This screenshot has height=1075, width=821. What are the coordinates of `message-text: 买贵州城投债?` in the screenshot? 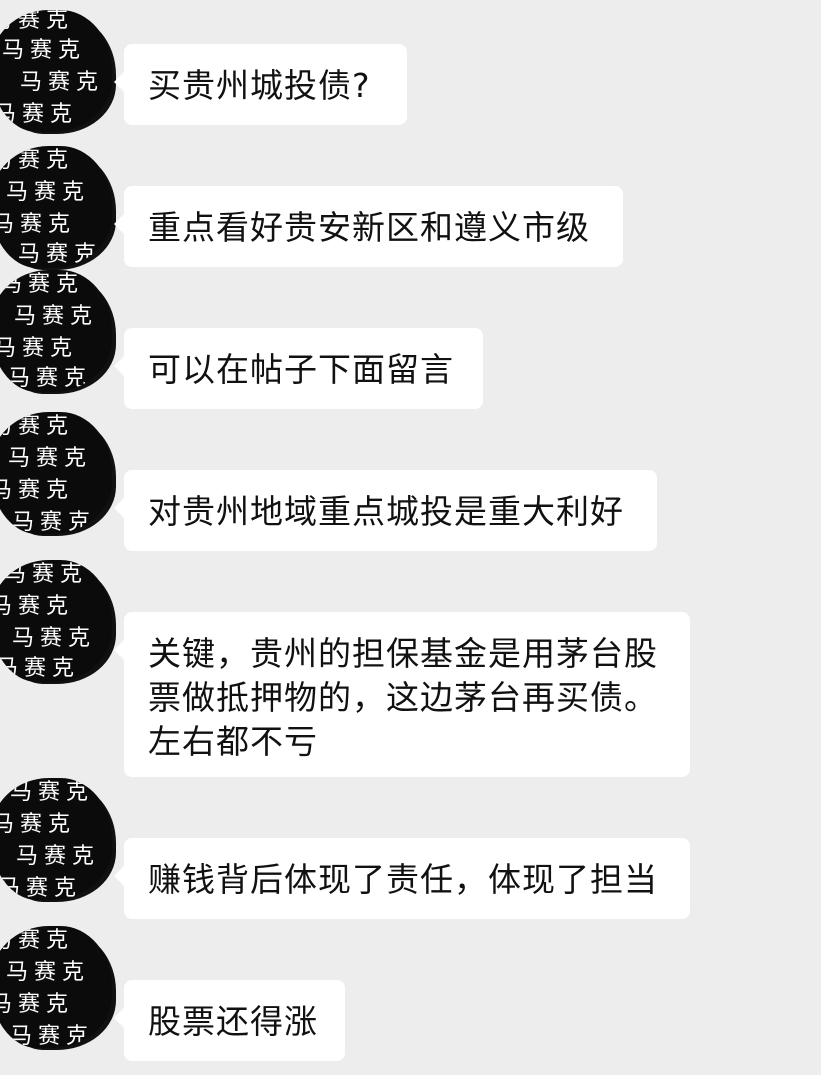 It's located at (259, 85).